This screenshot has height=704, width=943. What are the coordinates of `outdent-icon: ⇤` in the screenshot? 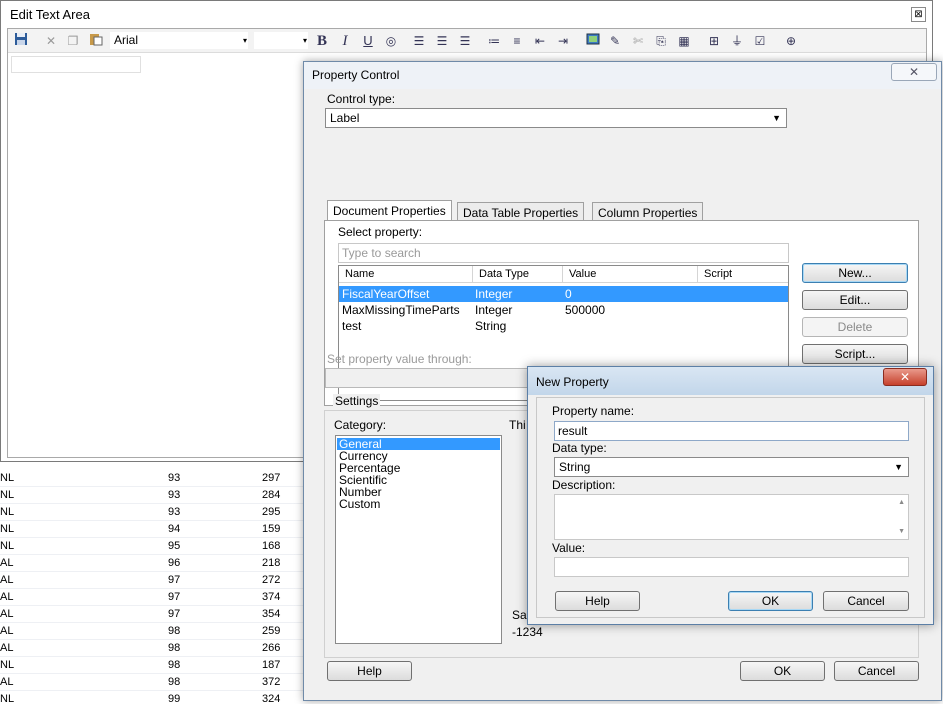 It's located at (540, 41).